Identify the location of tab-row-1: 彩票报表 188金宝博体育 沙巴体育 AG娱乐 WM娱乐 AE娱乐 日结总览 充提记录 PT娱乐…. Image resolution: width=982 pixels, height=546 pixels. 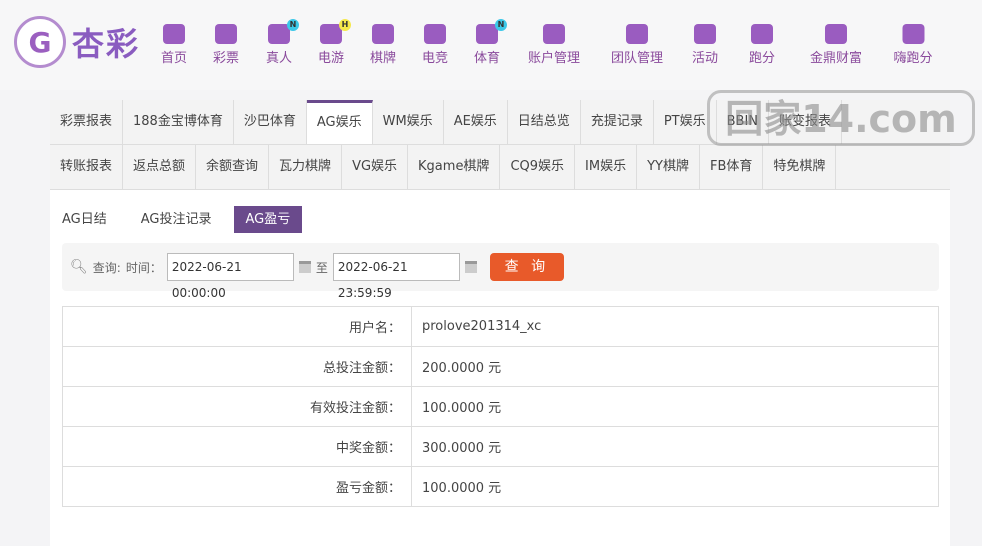
(500, 122).